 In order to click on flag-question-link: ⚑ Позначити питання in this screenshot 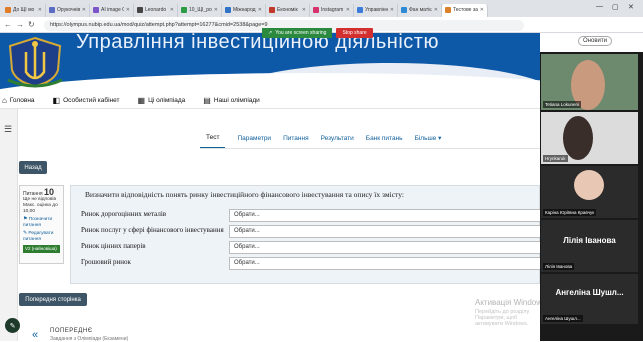, I will do `click(41, 223)`.